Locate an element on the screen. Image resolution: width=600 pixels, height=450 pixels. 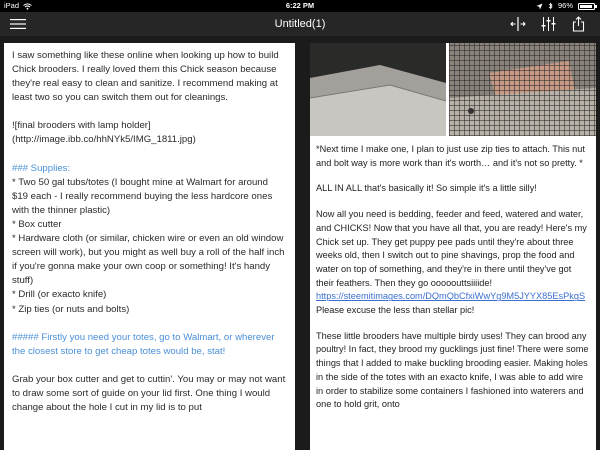
supplies-heading: ### Supplies: is located at coordinates (41, 168).